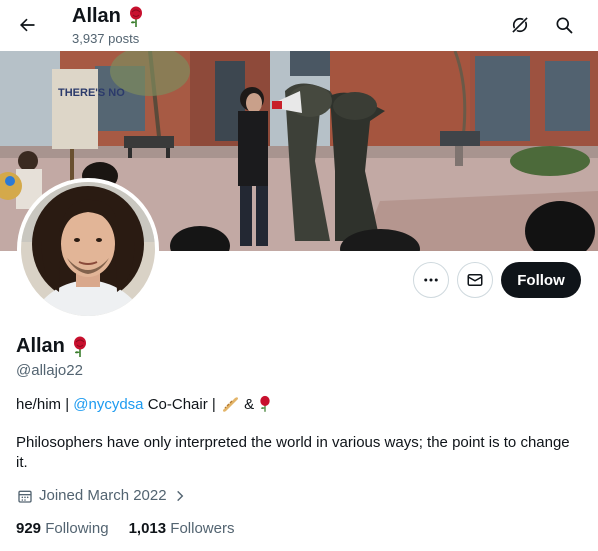  What do you see at coordinates (541, 280) in the screenshot?
I see `follow-button: Follow` at bounding box center [541, 280].